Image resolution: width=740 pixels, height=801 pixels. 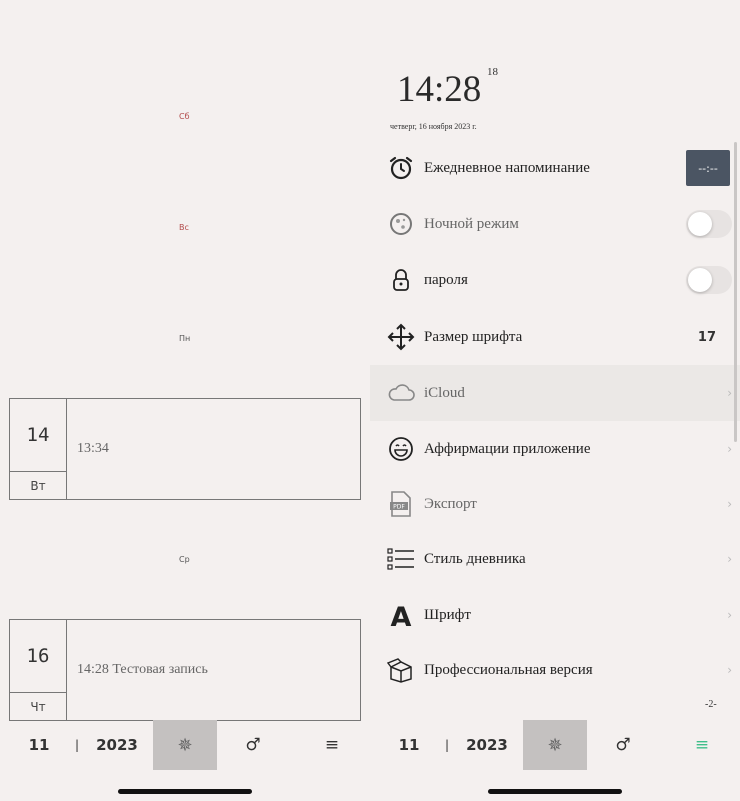 I want to click on entry-date-box: 14 Вт, so click(x=38, y=449).